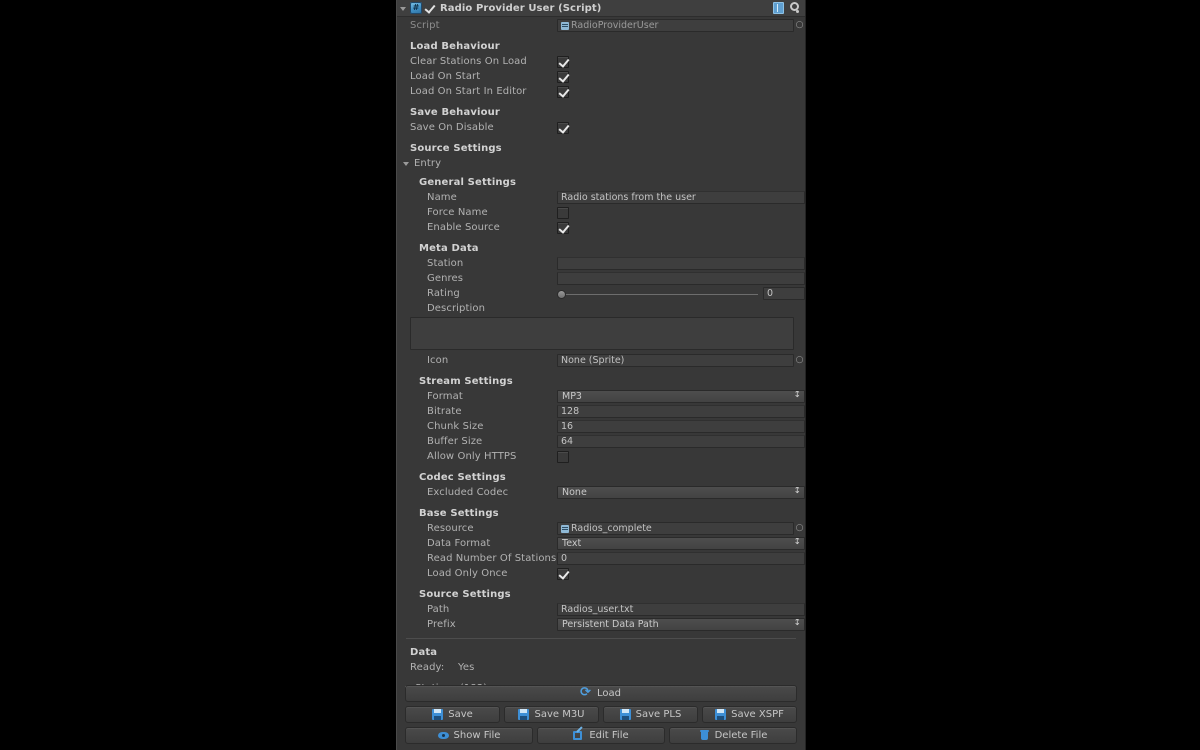 The image size is (1200, 750). Describe the element at coordinates (601, 456) in the screenshot. I see `row-allow-only-https: Allow Only HTTPS` at that location.